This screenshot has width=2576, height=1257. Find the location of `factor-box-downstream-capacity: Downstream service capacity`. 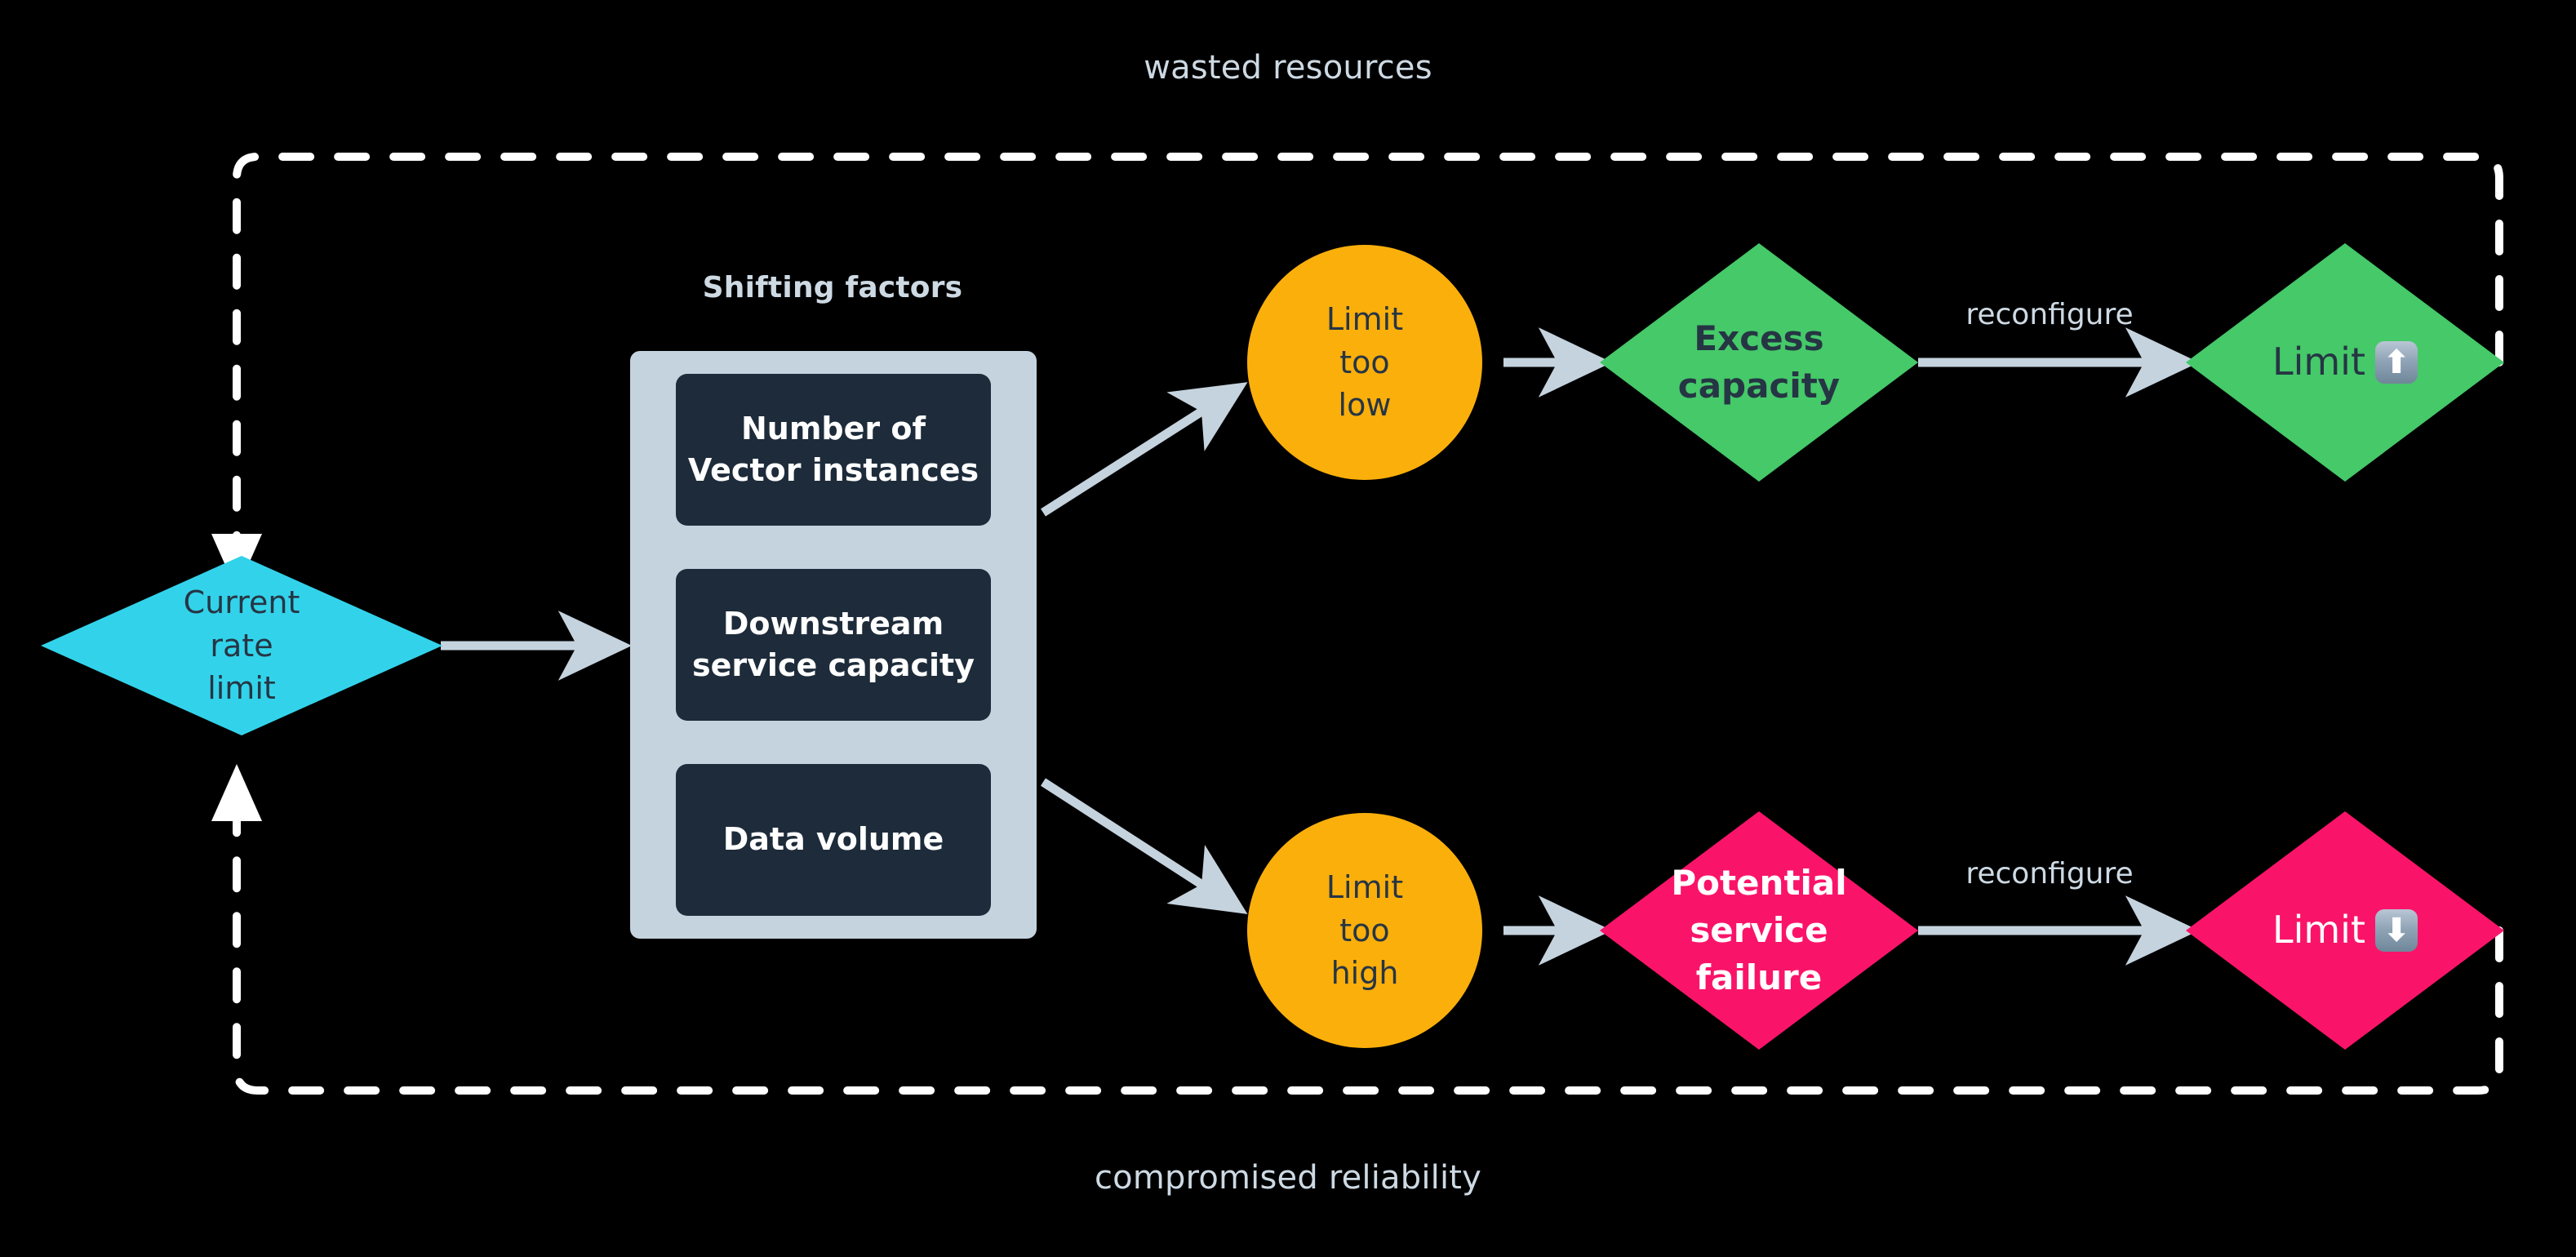

factor-box-downstream-capacity: Downstream service capacity is located at coordinates (833, 645).